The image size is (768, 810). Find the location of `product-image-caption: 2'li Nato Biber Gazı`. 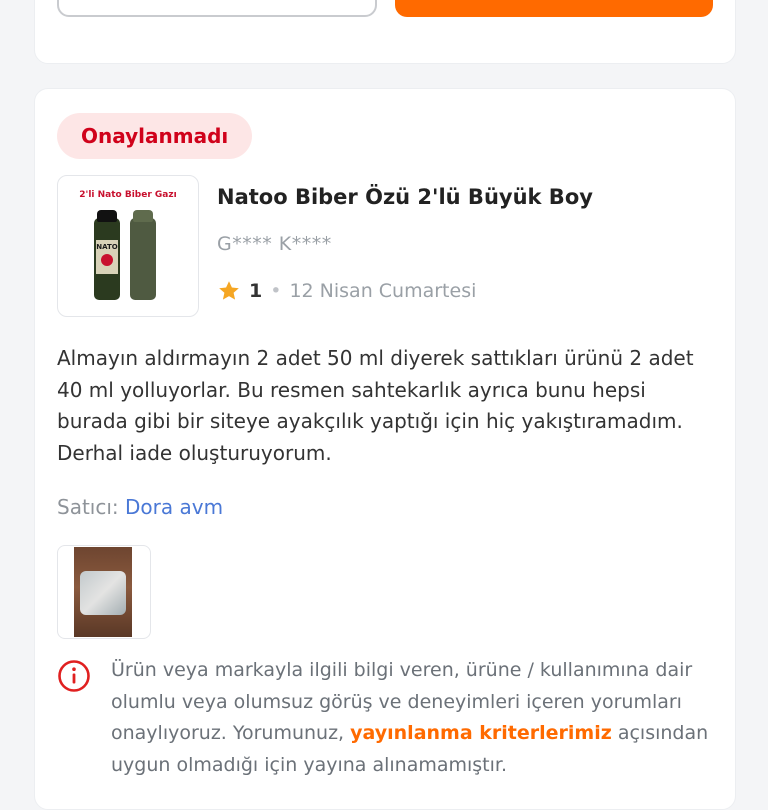

product-image-caption: 2'li Nato Biber Gazı is located at coordinates (128, 195).